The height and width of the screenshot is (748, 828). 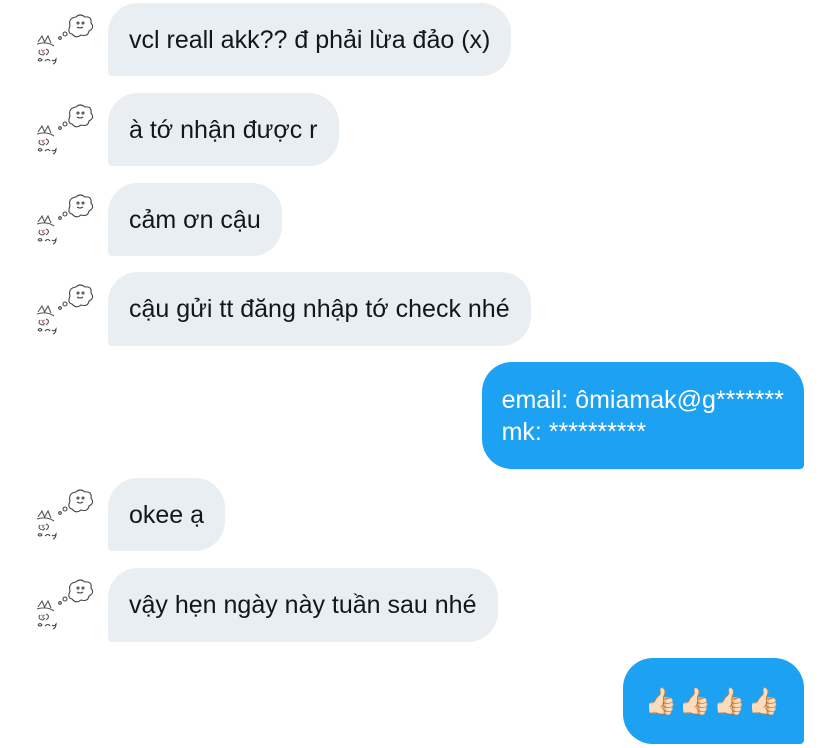 I want to click on message-text-line: email: ômiamak@g*******, so click(x=642, y=399).